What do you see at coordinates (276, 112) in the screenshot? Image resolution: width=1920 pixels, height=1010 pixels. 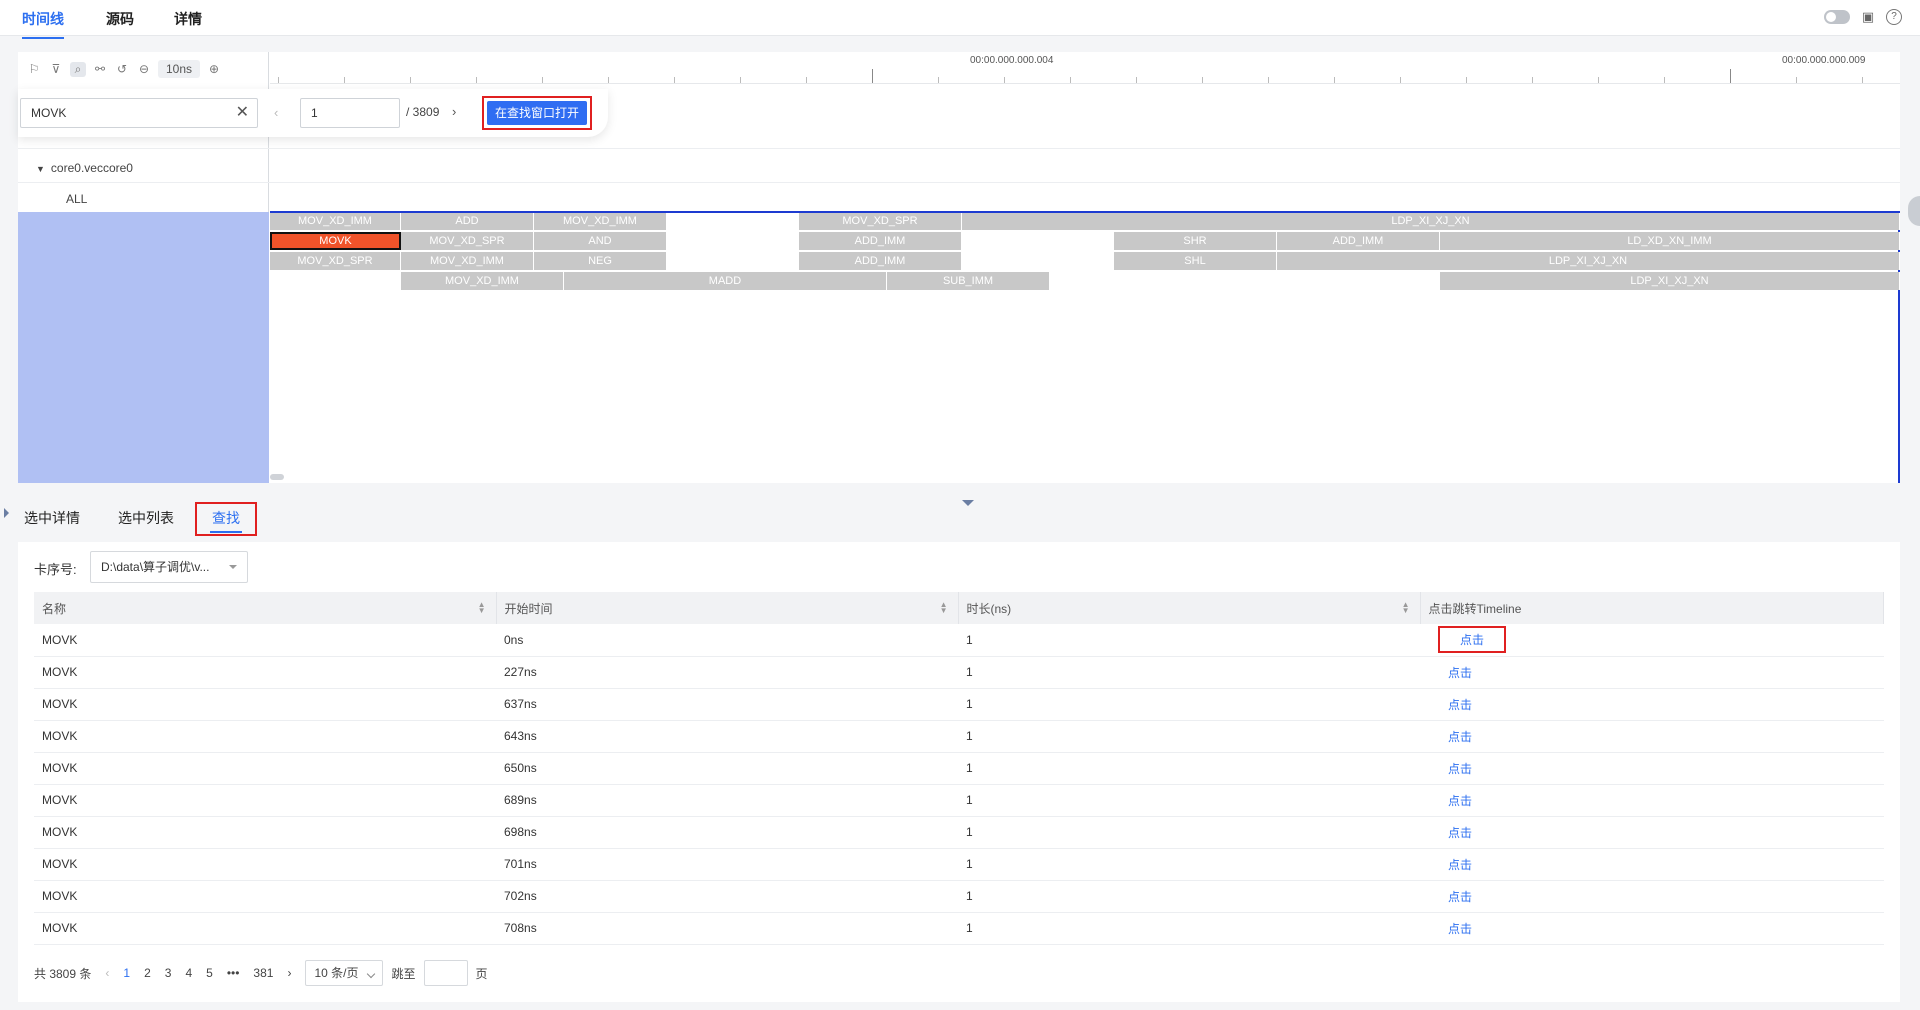 I see `prev-result-icon: ‹` at bounding box center [276, 112].